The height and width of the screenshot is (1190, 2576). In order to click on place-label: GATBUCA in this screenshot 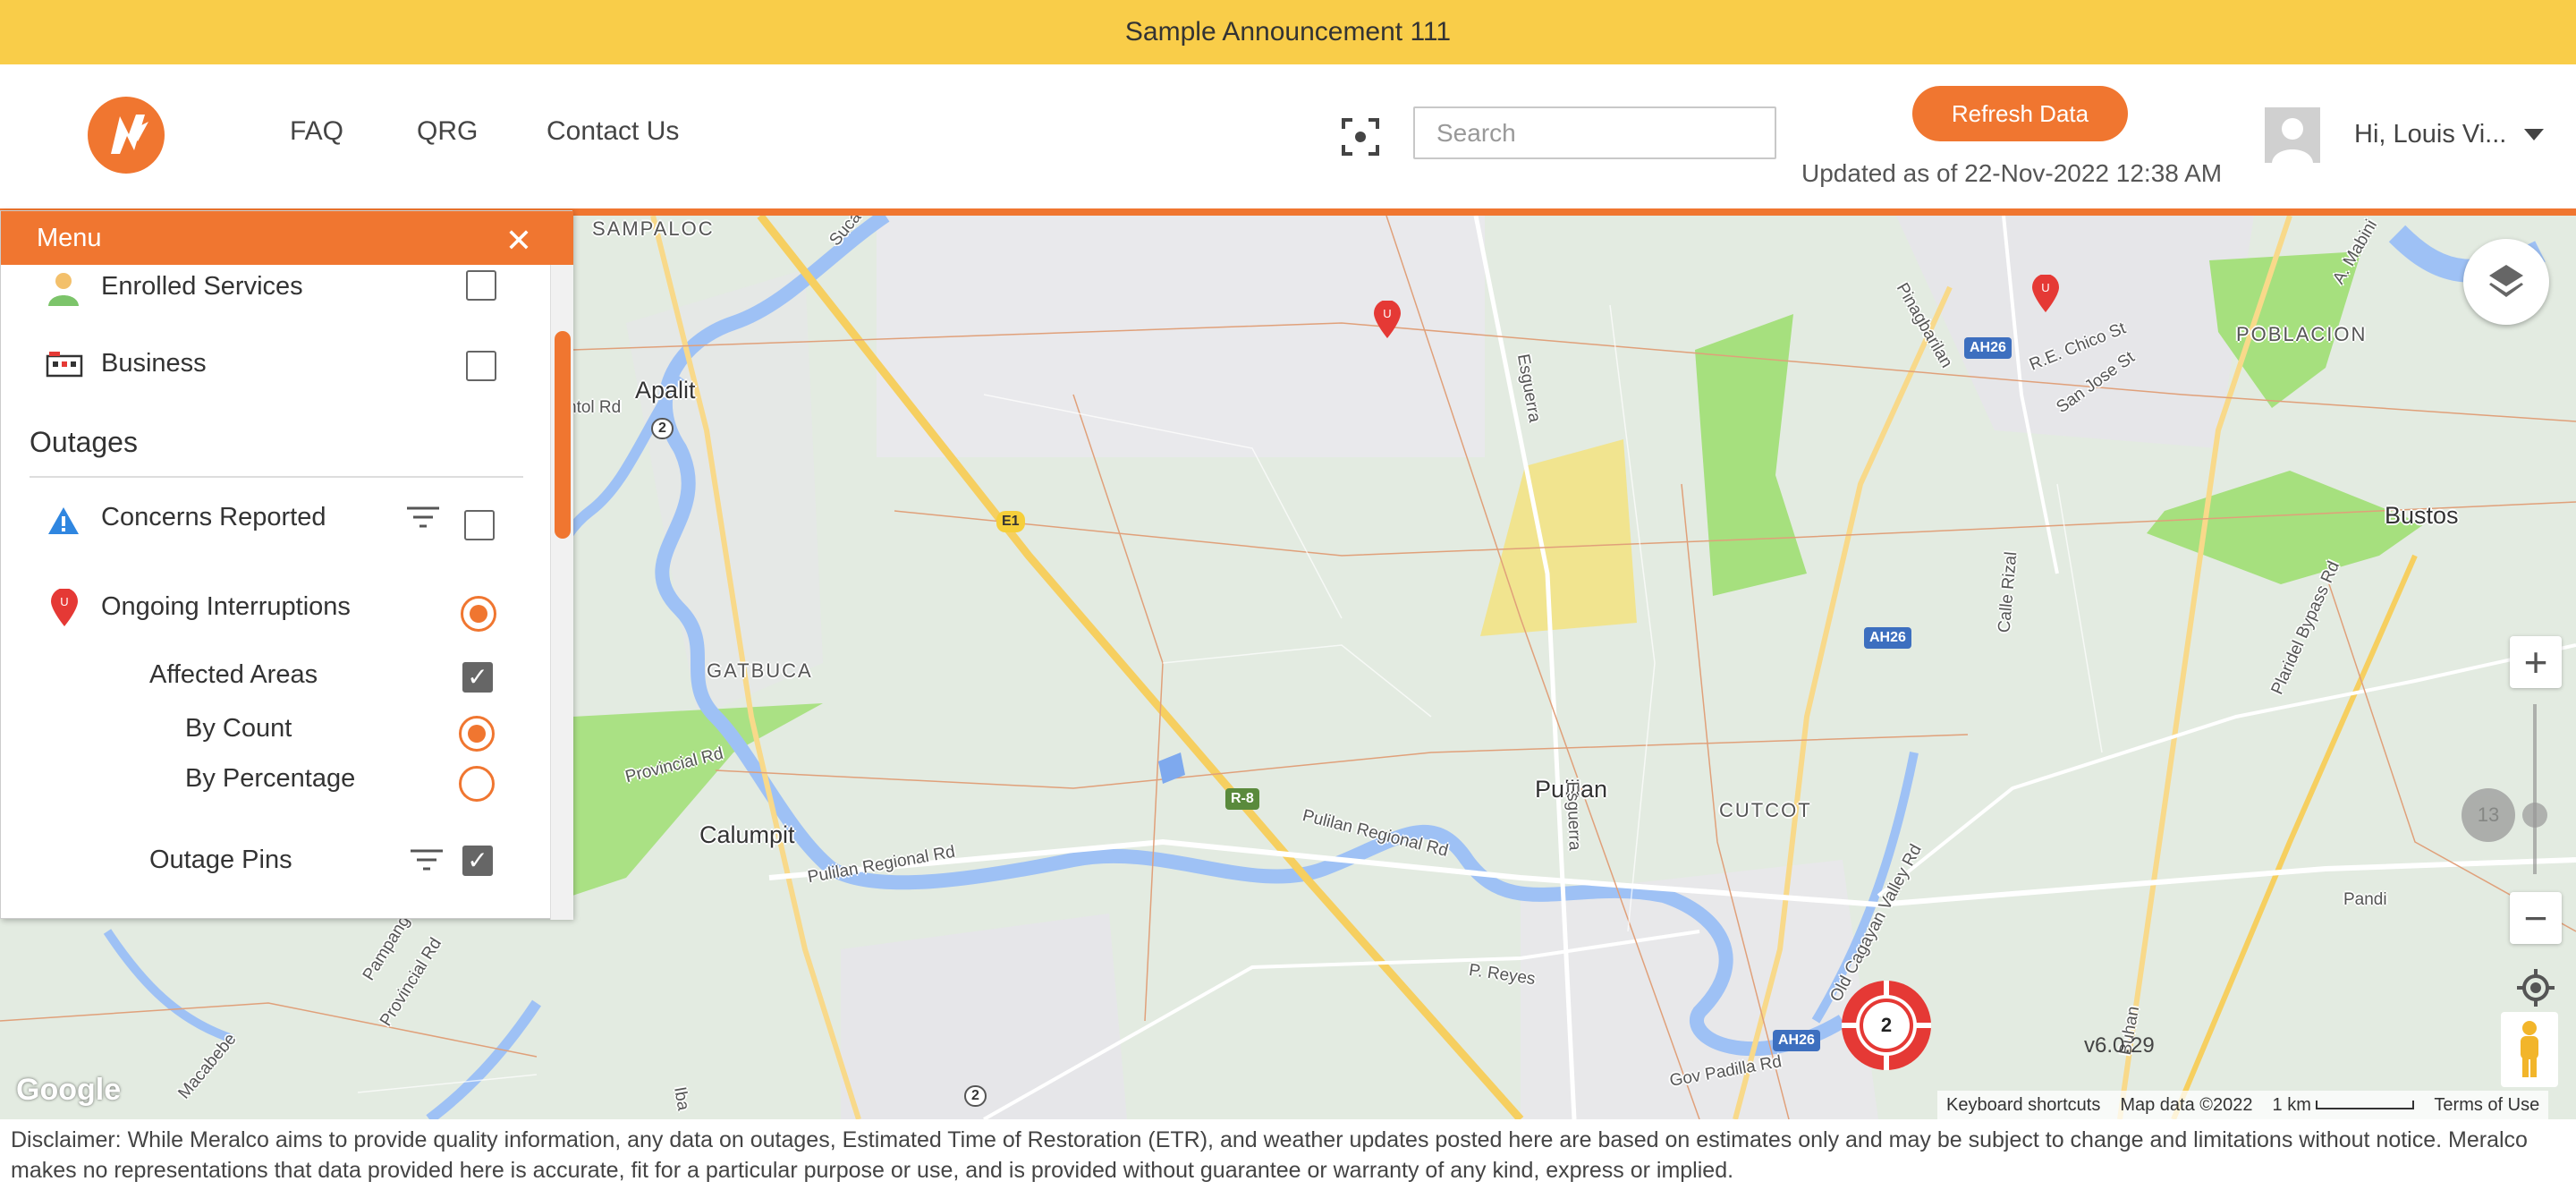, I will do `click(760, 670)`.